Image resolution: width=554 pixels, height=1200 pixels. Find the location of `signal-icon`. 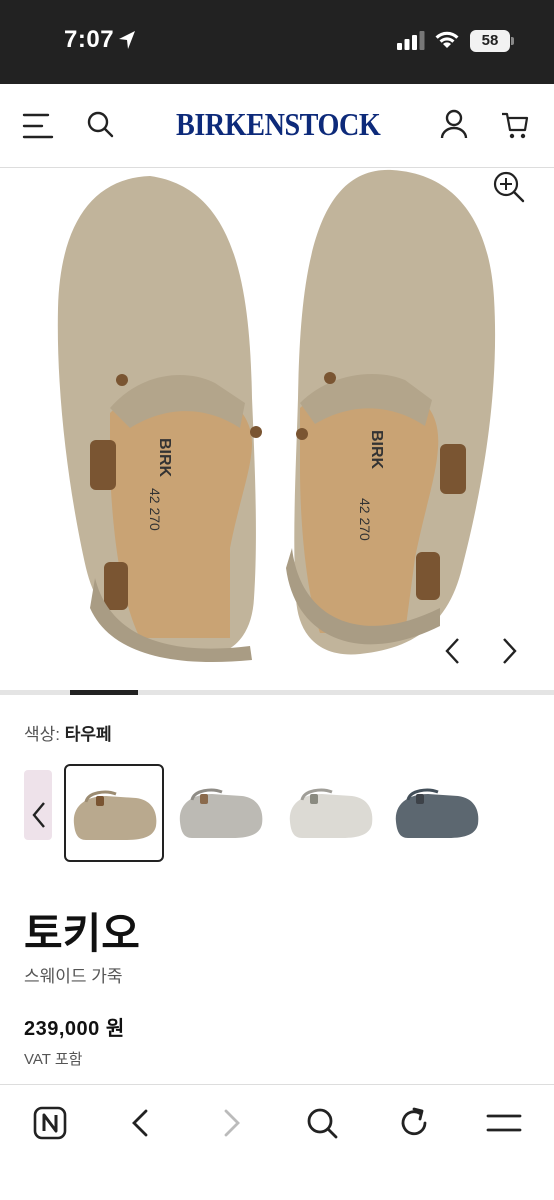

signal-icon is located at coordinates (411, 40).